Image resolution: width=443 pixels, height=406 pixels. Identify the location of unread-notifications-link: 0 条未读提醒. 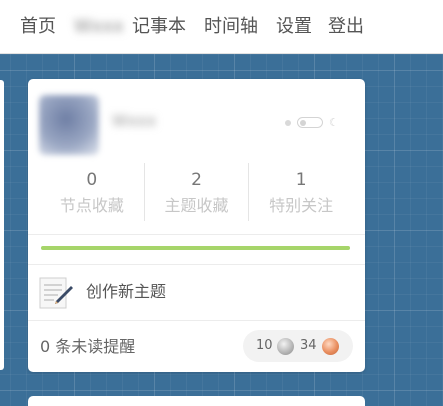
(87, 347).